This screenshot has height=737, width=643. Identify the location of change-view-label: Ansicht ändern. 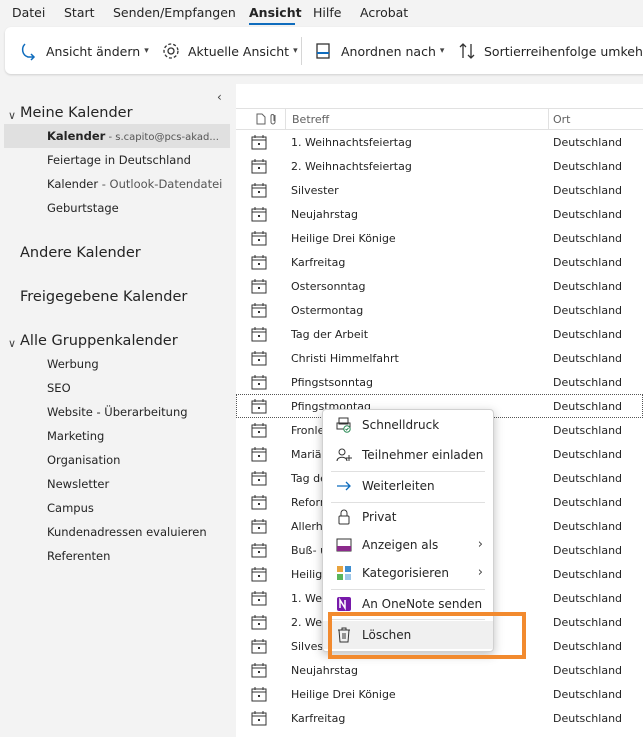
(93, 51).